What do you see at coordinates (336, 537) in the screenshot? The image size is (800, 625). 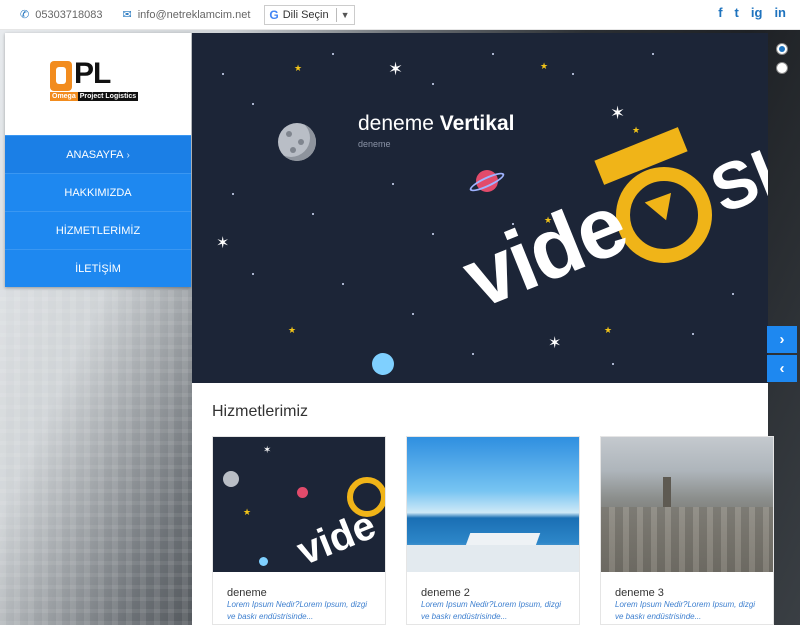 I see `card-video-word: vide` at bounding box center [336, 537].